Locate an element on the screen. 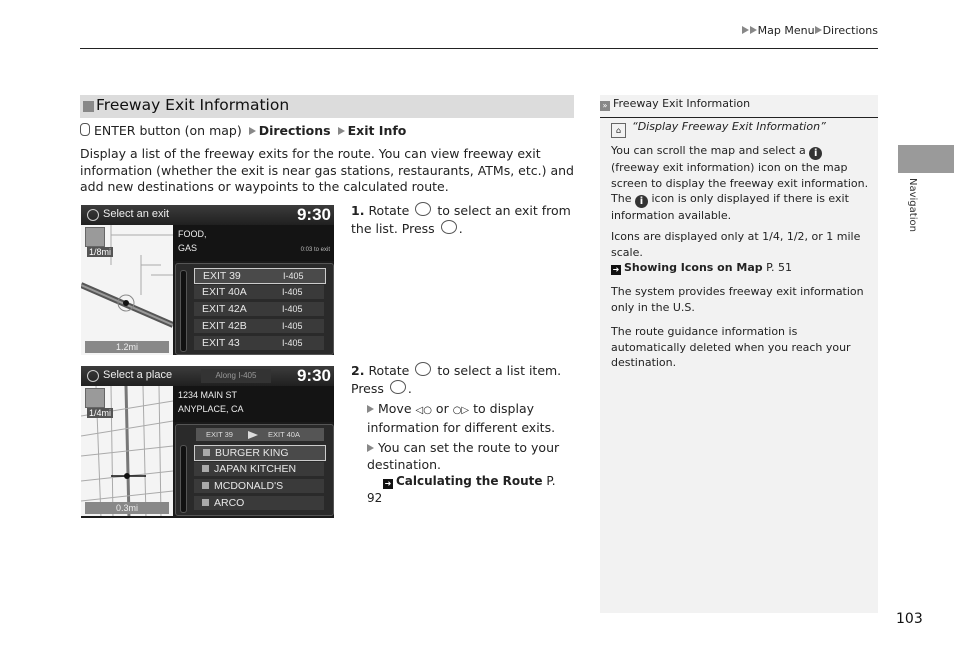 The height and width of the screenshot is (650, 954). header-divider is located at coordinates (479, 48).